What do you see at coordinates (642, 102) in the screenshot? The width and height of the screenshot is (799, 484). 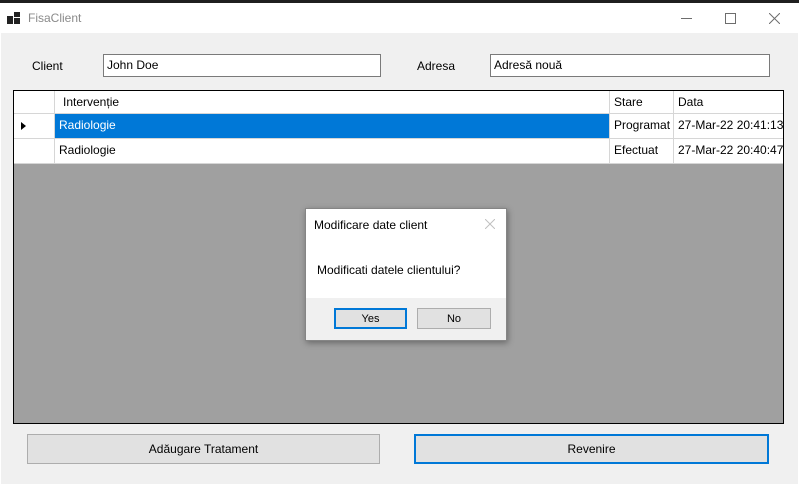 I see `header-stare: Stare` at bounding box center [642, 102].